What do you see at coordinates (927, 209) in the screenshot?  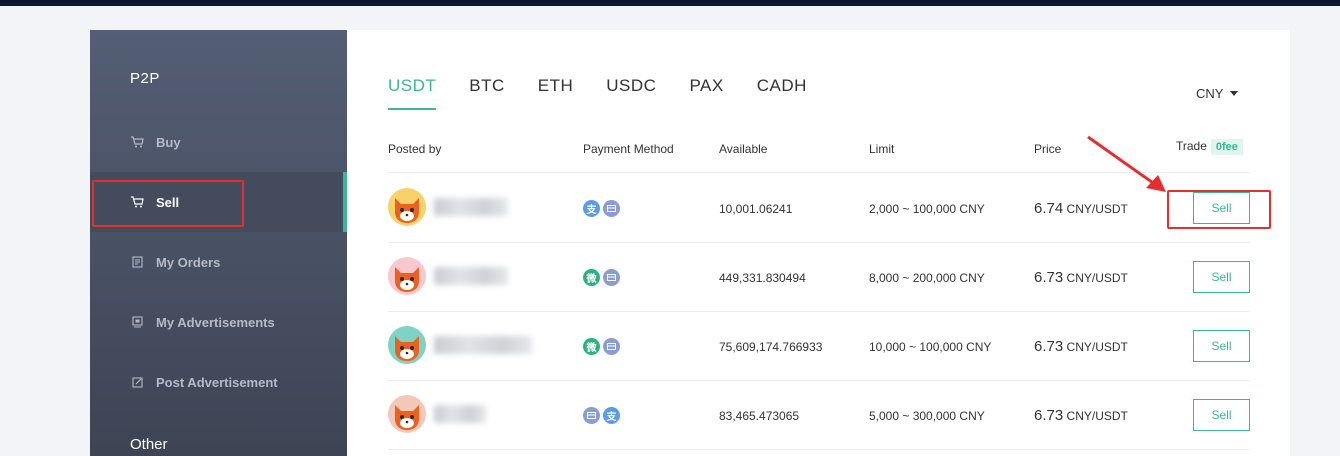 I see `limit-range: 2,000 ~ 100,000 CNY` at bounding box center [927, 209].